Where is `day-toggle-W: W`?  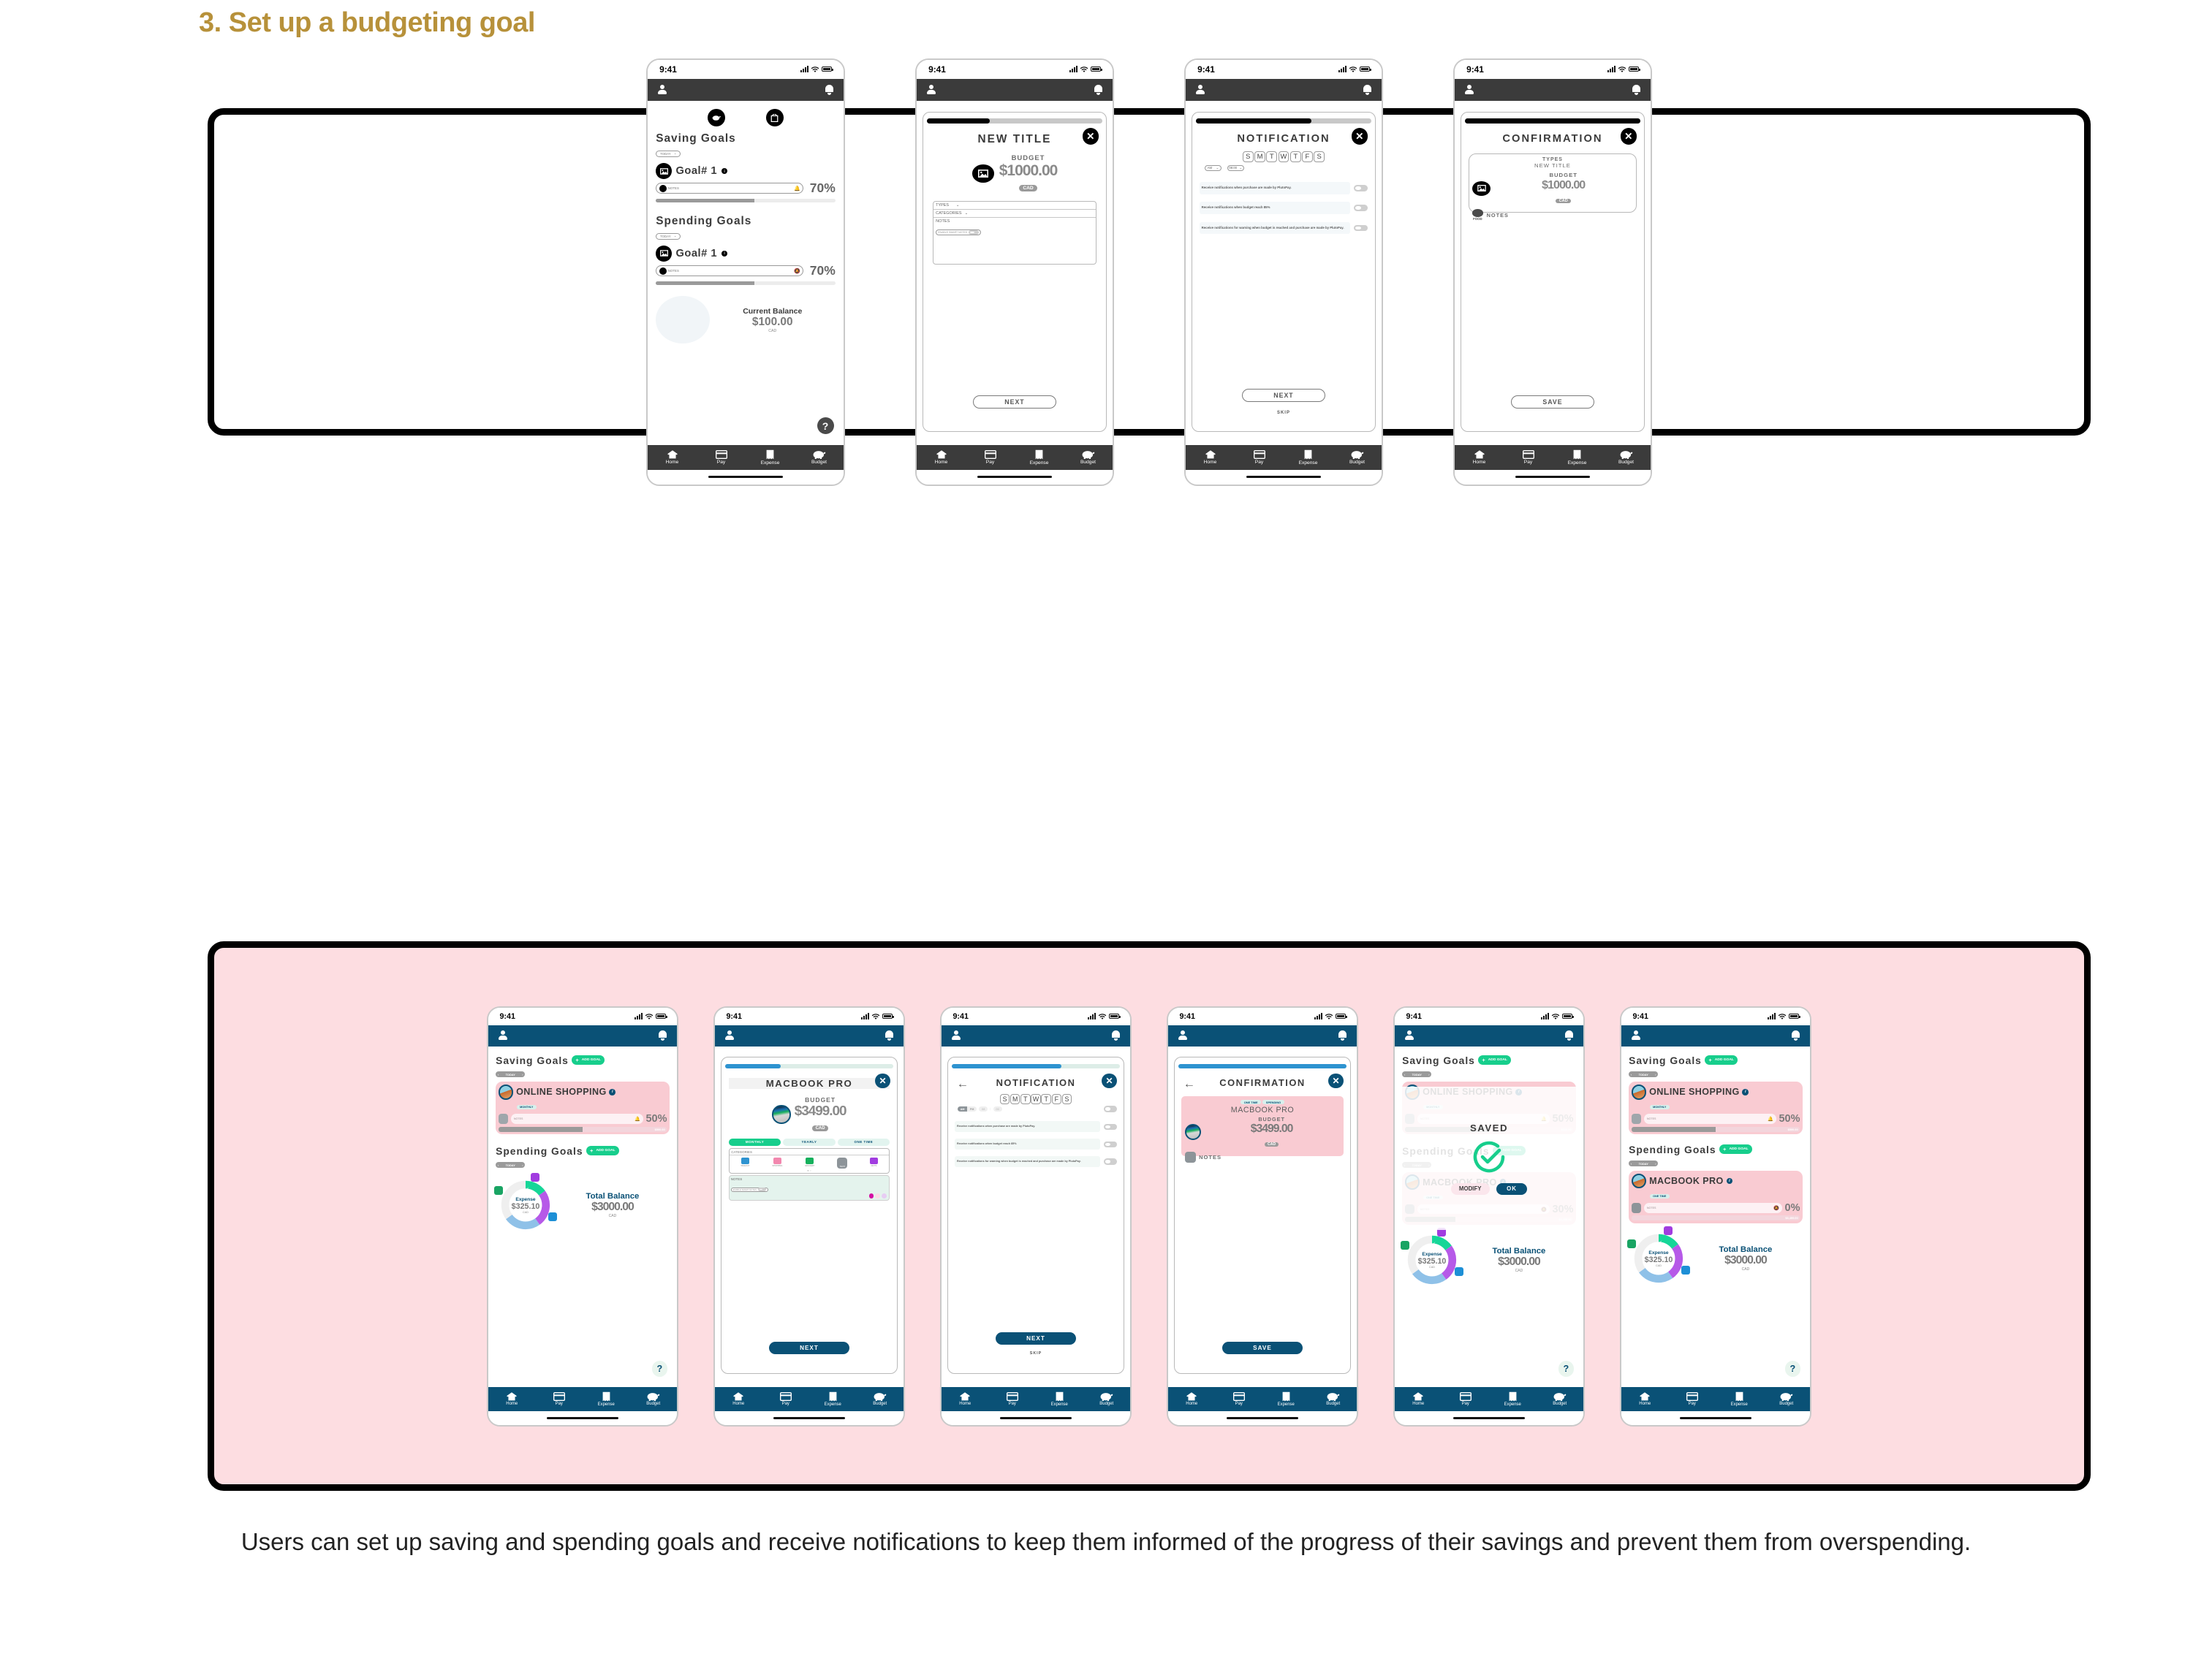 day-toggle-W: W is located at coordinates (1036, 1099).